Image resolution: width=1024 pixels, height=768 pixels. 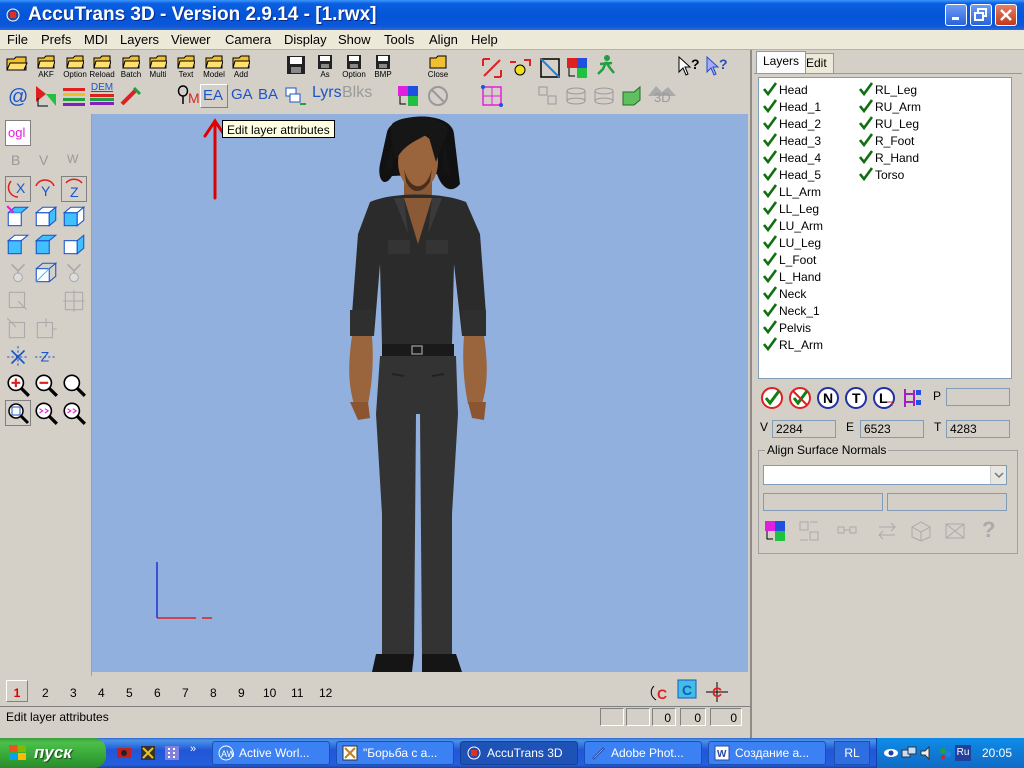 I want to click on layer-item: Neck_1, so click(x=791, y=311).